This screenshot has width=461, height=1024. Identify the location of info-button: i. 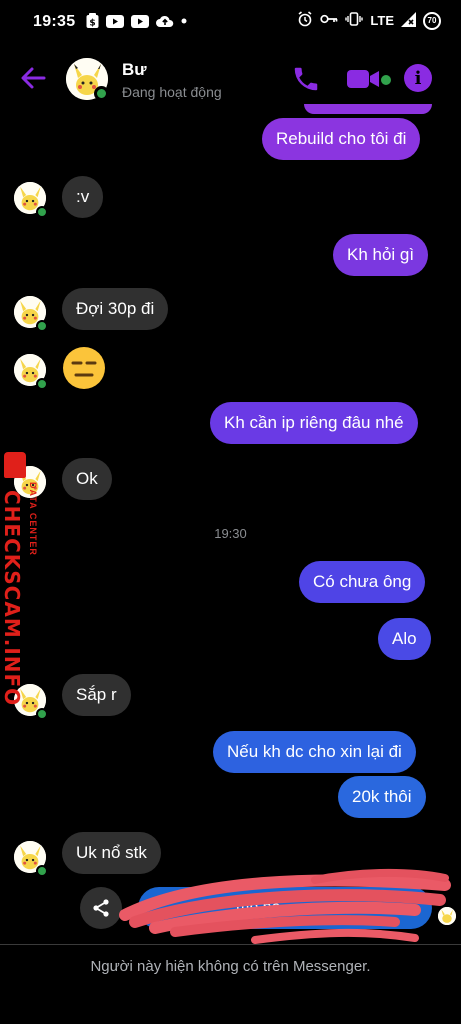
(418, 78).